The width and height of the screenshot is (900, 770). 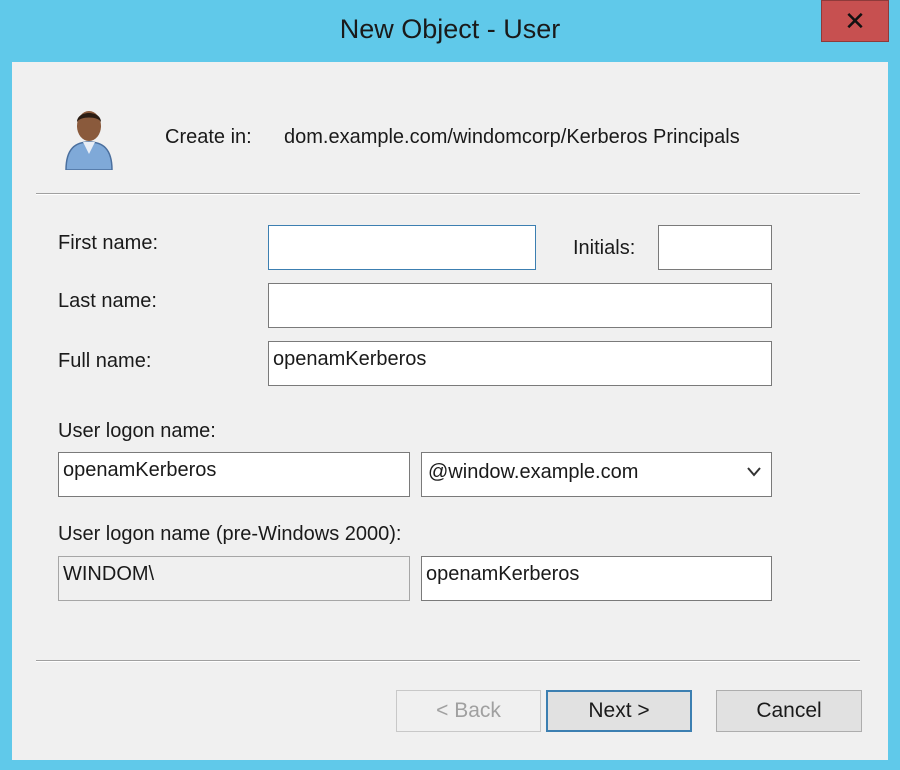 I want to click on full-name-field: openamKerberos, so click(x=520, y=363).